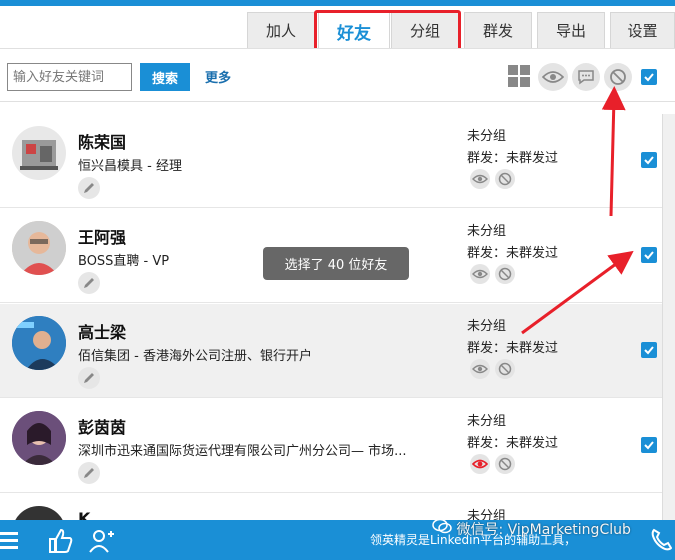 The image size is (675, 560). What do you see at coordinates (165, 77) in the screenshot?
I see `search-button: 搜索` at bounding box center [165, 77].